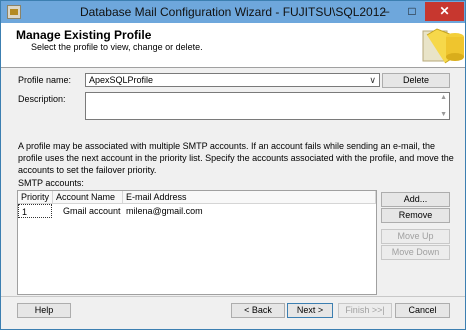 Image resolution: width=466 pixels, height=330 pixels. I want to click on help-button: Help, so click(44, 310).